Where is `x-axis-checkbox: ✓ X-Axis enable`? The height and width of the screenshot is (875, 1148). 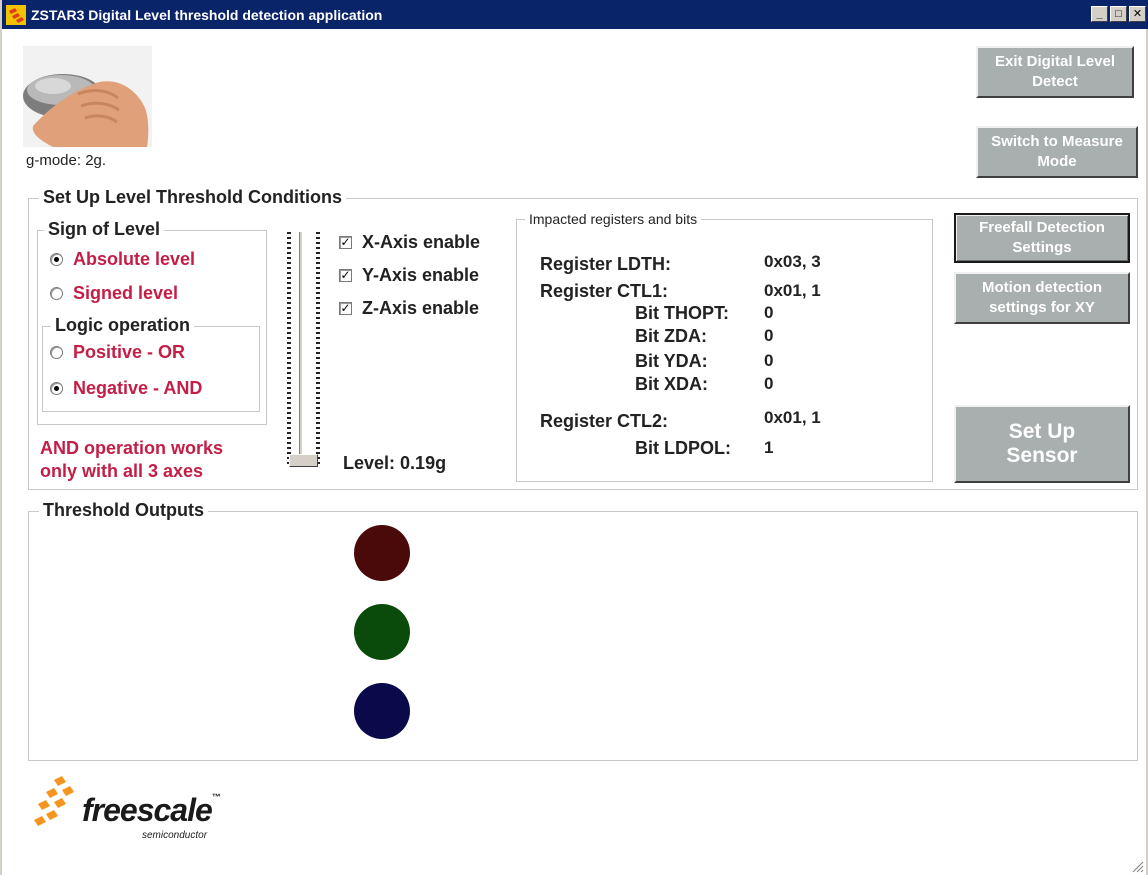
x-axis-checkbox: ✓ X-Axis enable is located at coordinates (409, 242).